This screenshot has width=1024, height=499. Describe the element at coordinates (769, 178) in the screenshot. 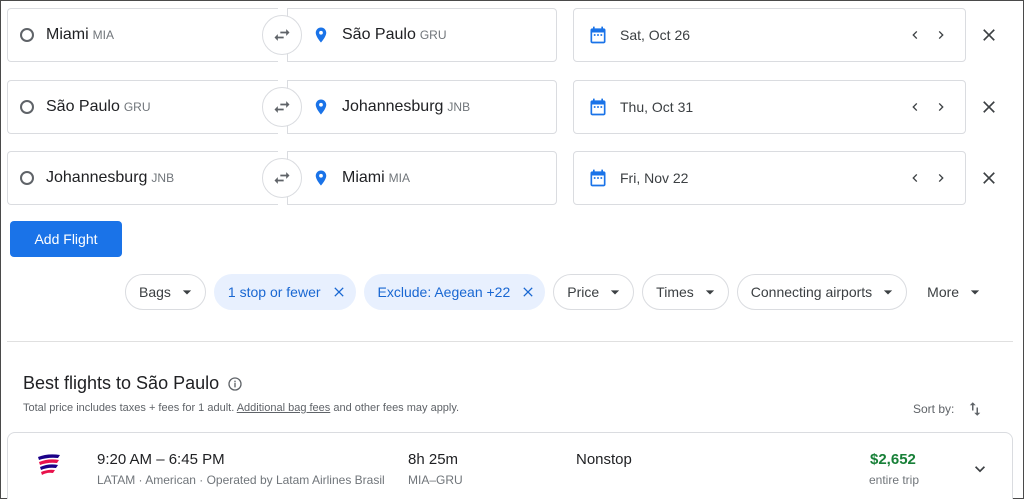

I see `date-field: Fri, Nov 22` at that location.